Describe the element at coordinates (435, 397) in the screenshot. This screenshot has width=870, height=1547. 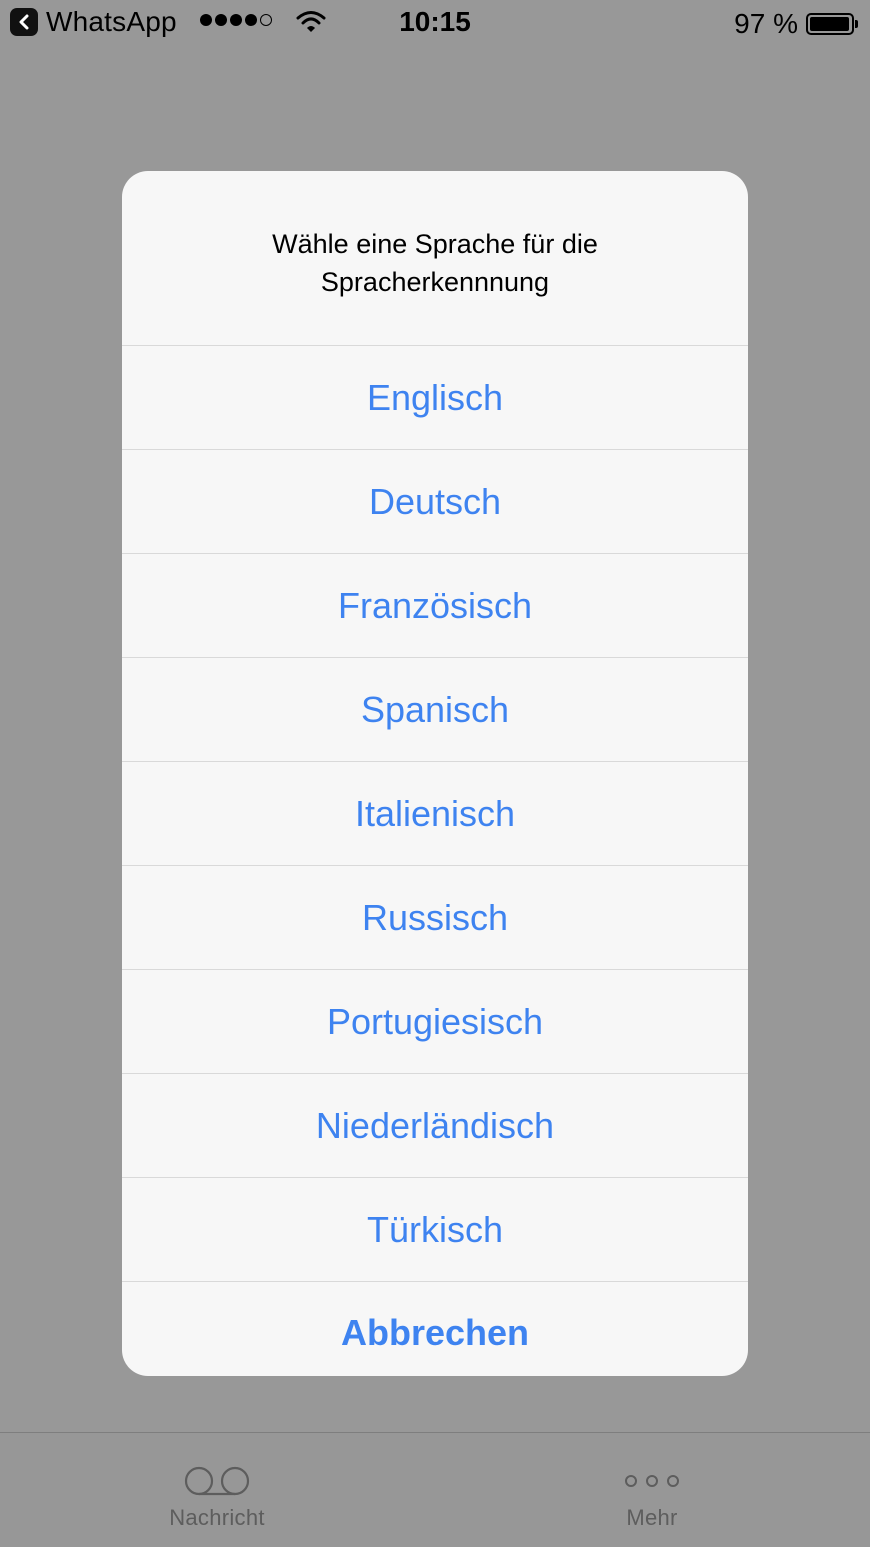
I see `option-english: Englisch` at that location.